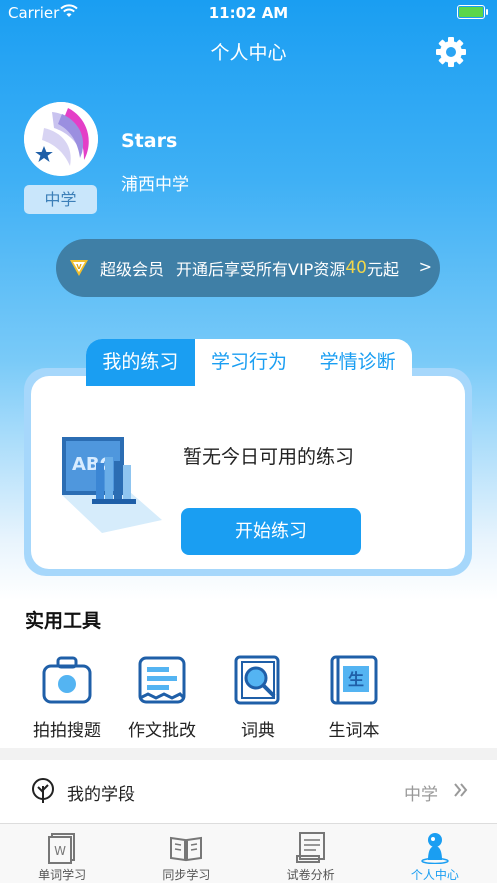 The width and height of the screenshot is (497, 883). Describe the element at coordinates (186, 875) in the screenshot. I see `tabbar-label: 同步学习` at that location.